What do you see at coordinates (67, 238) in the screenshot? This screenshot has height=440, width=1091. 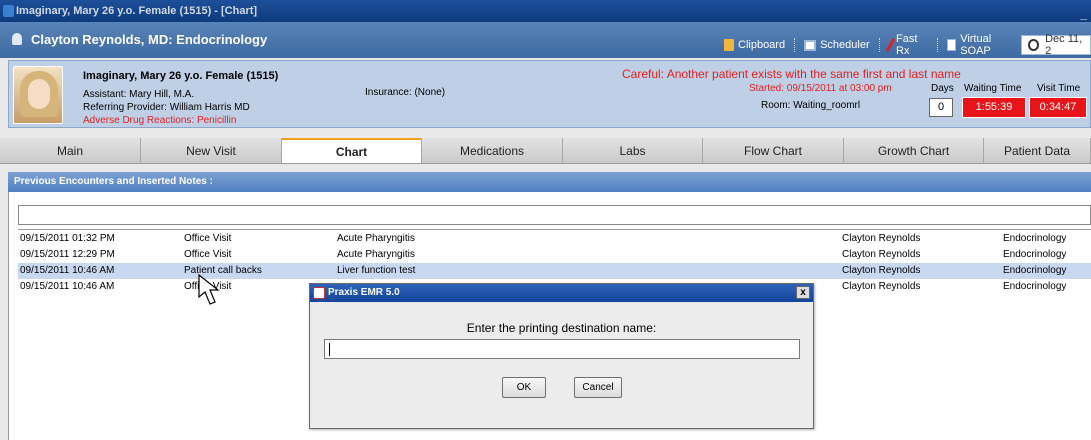 I see `encounter-date: 09/15/2011 01:32 PM` at bounding box center [67, 238].